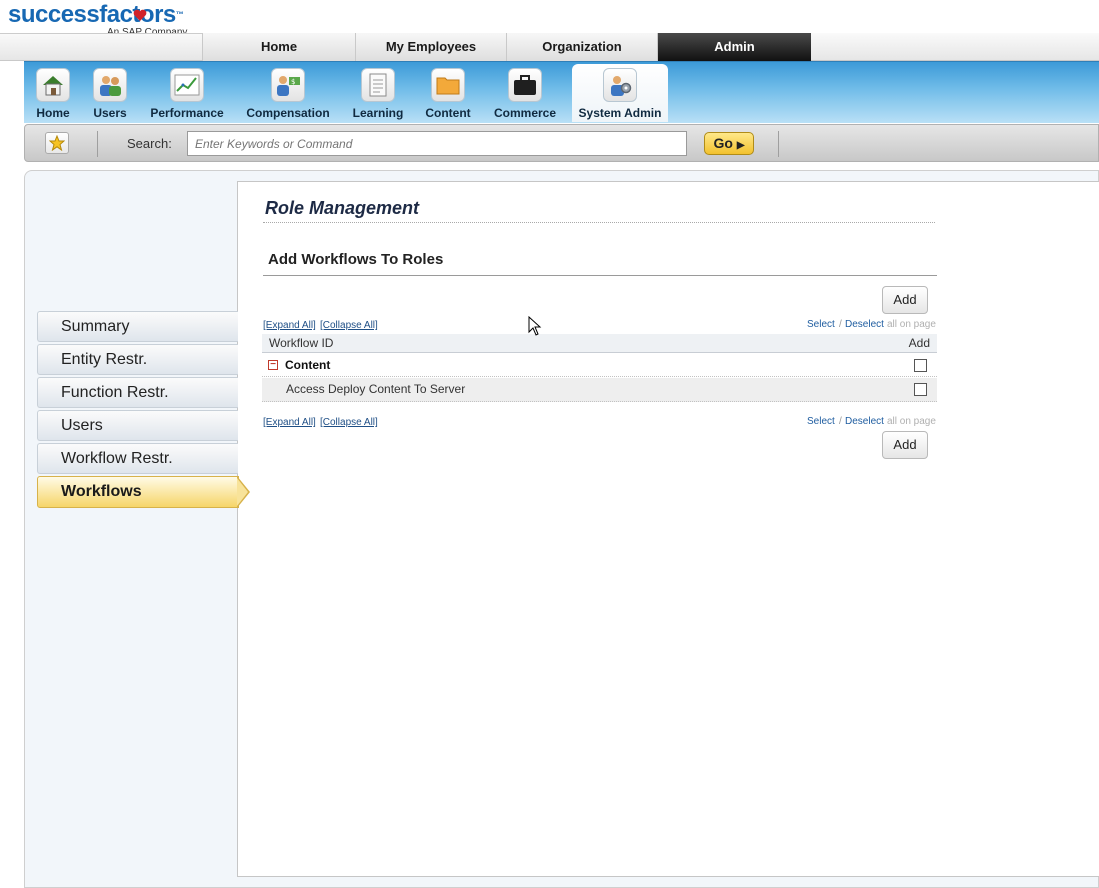 The height and width of the screenshot is (888, 1099). I want to click on nav-learning: Learning, so click(378, 93).